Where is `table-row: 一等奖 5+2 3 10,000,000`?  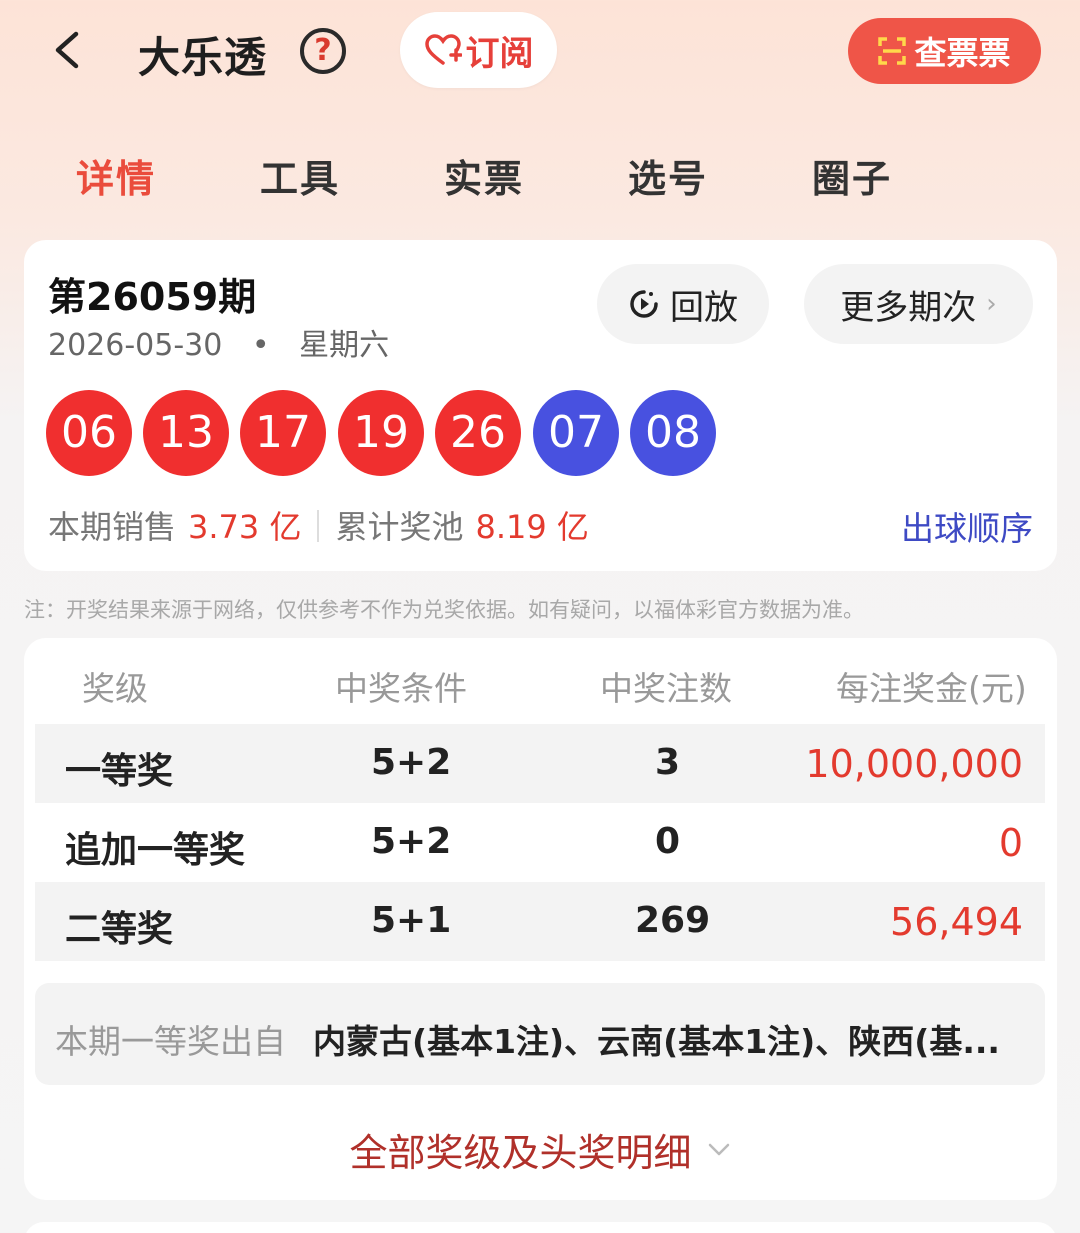 table-row: 一等奖 5+2 3 10,000,000 is located at coordinates (540, 763).